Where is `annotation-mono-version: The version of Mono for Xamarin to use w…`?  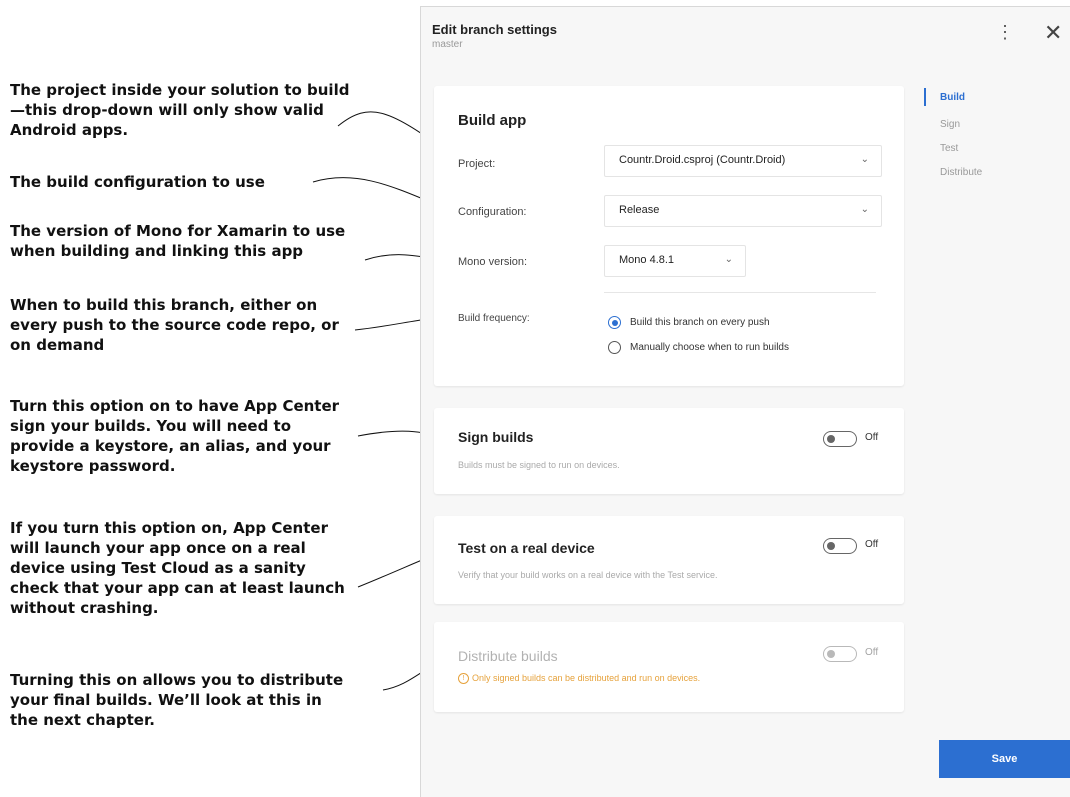 annotation-mono-version: The version of Mono for Xamarin to use w… is located at coordinates (178, 241).